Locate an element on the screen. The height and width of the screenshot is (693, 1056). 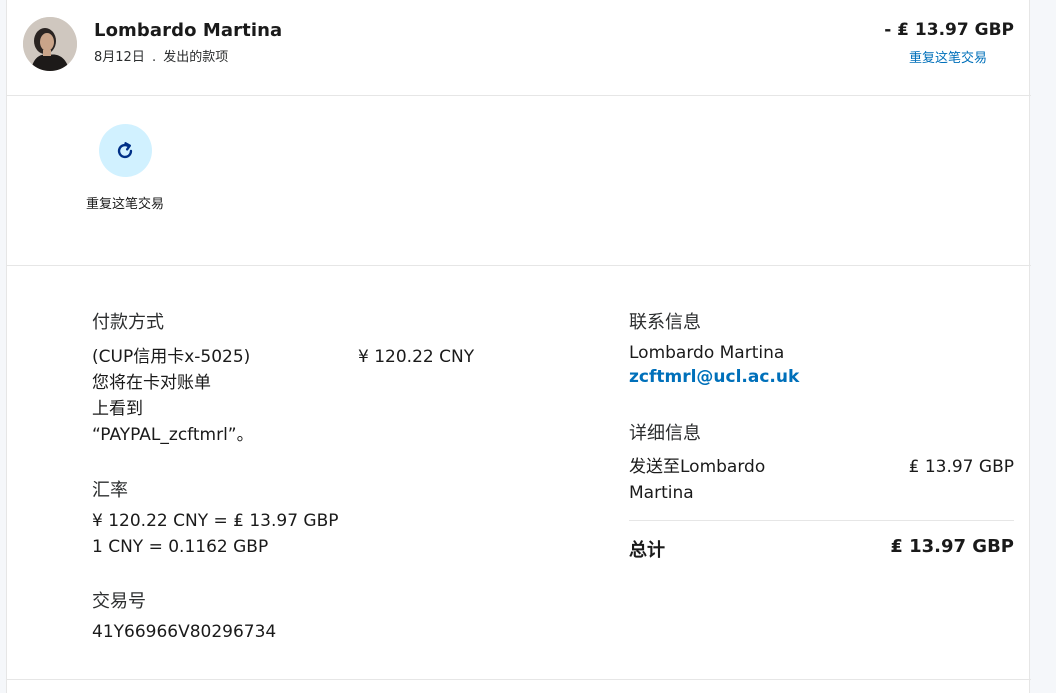
payment-method-line3: 上看到 is located at coordinates (117, 409).